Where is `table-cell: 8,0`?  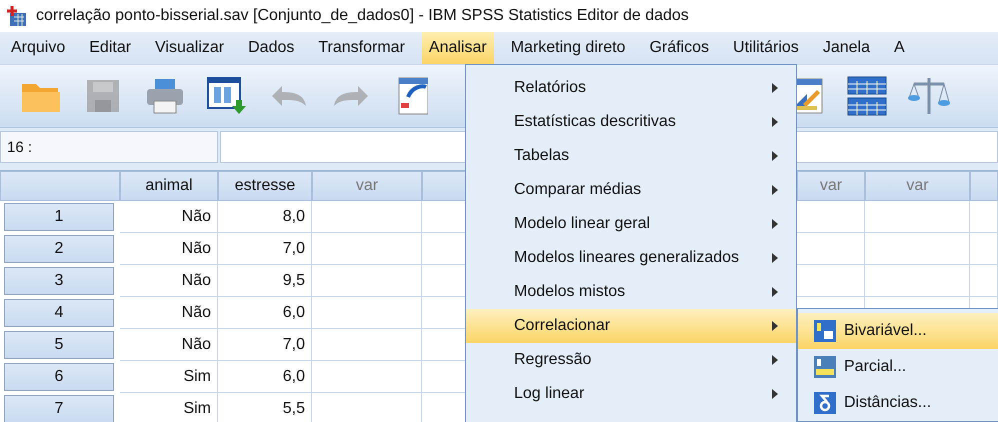
table-cell: 8,0 is located at coordinates (265, 217).